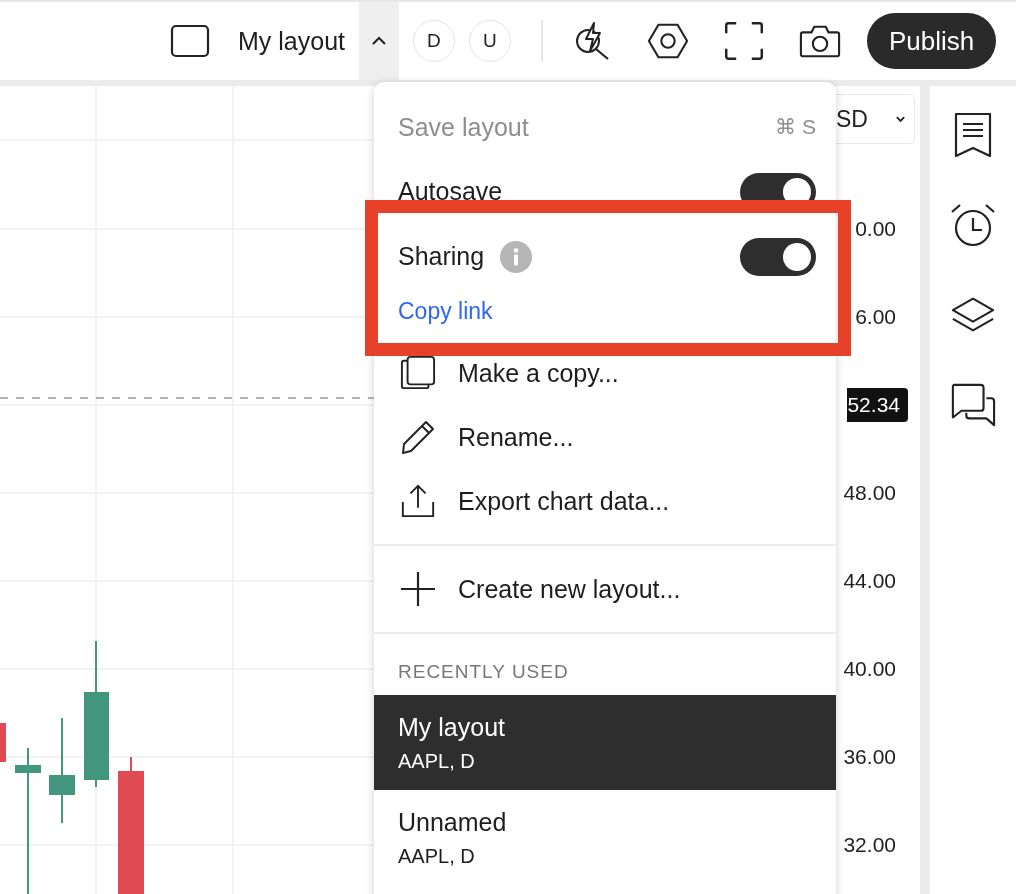  I want to click on chevron-icon, so click(900, 119).